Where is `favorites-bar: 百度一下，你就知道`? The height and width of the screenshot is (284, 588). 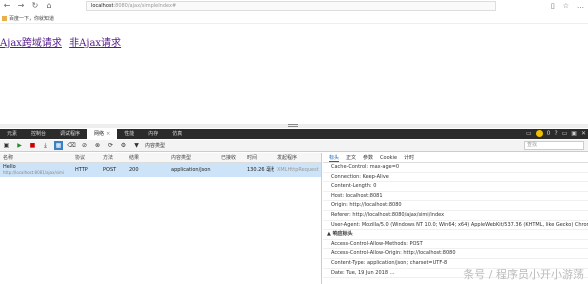
favorites-bar: 百度一下，你就知道 is located at coordinates (294, 19).